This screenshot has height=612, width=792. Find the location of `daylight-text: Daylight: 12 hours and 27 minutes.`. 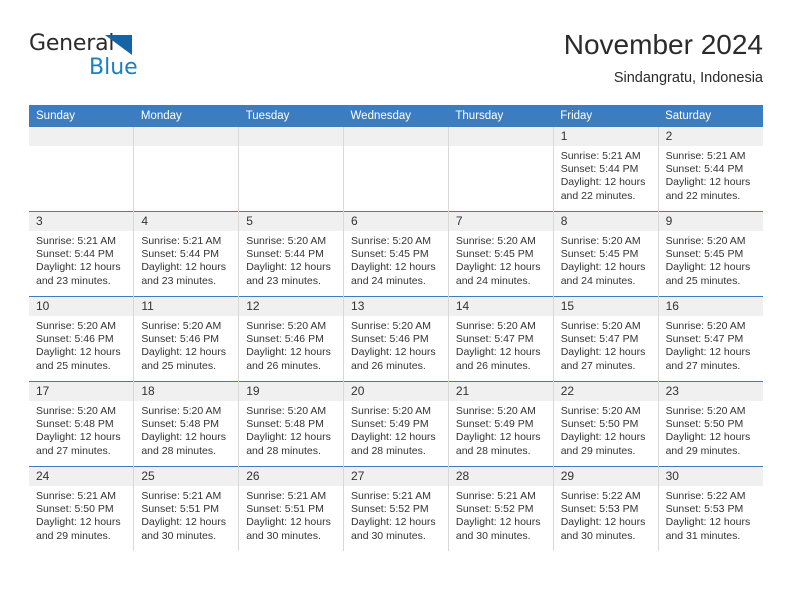

daylight-text: Daylight: 12 hours and 27 minutes. is located at coordinates (78, 444).